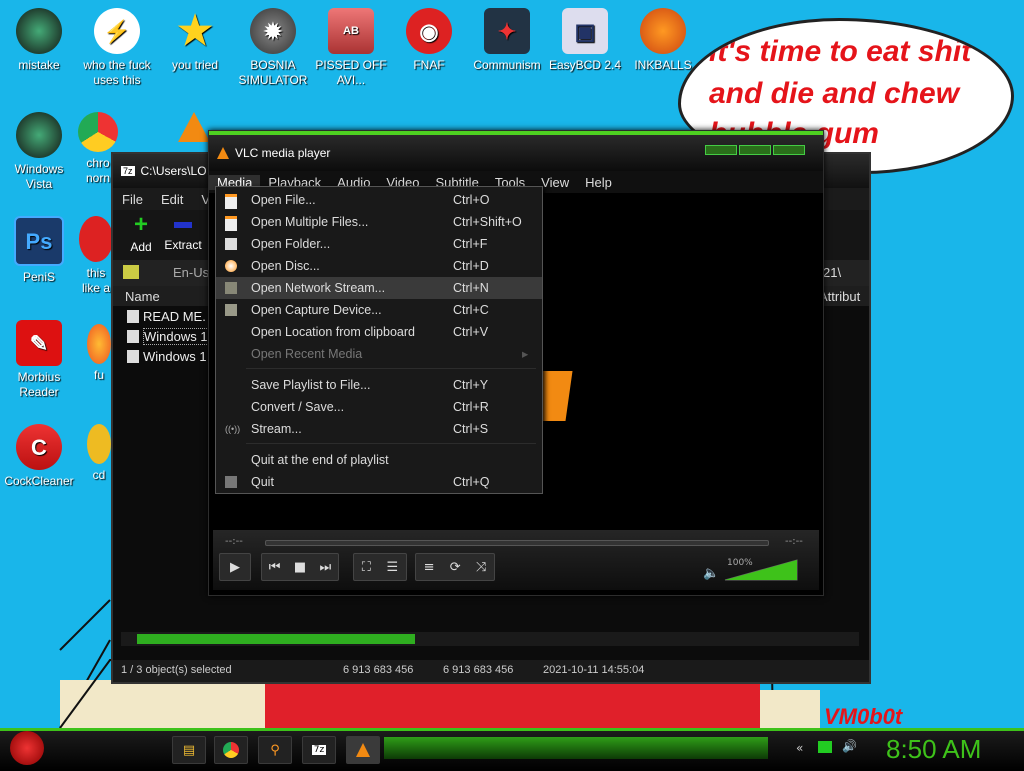  I want to click on 7zip-title: C:\Users\LO, so click(173, 171).